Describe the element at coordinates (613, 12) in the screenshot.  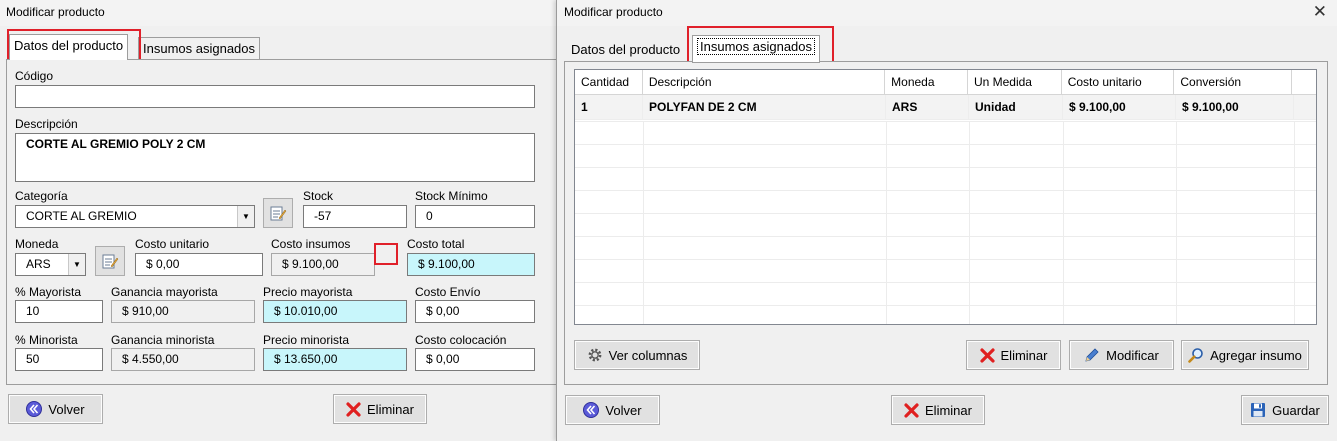
I see `right-window-title: Modificar producto` at that location.